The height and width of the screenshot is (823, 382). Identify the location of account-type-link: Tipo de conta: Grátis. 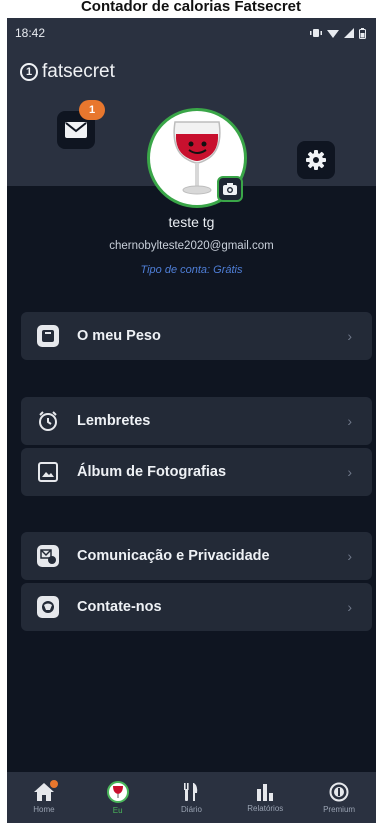
(191, 270).